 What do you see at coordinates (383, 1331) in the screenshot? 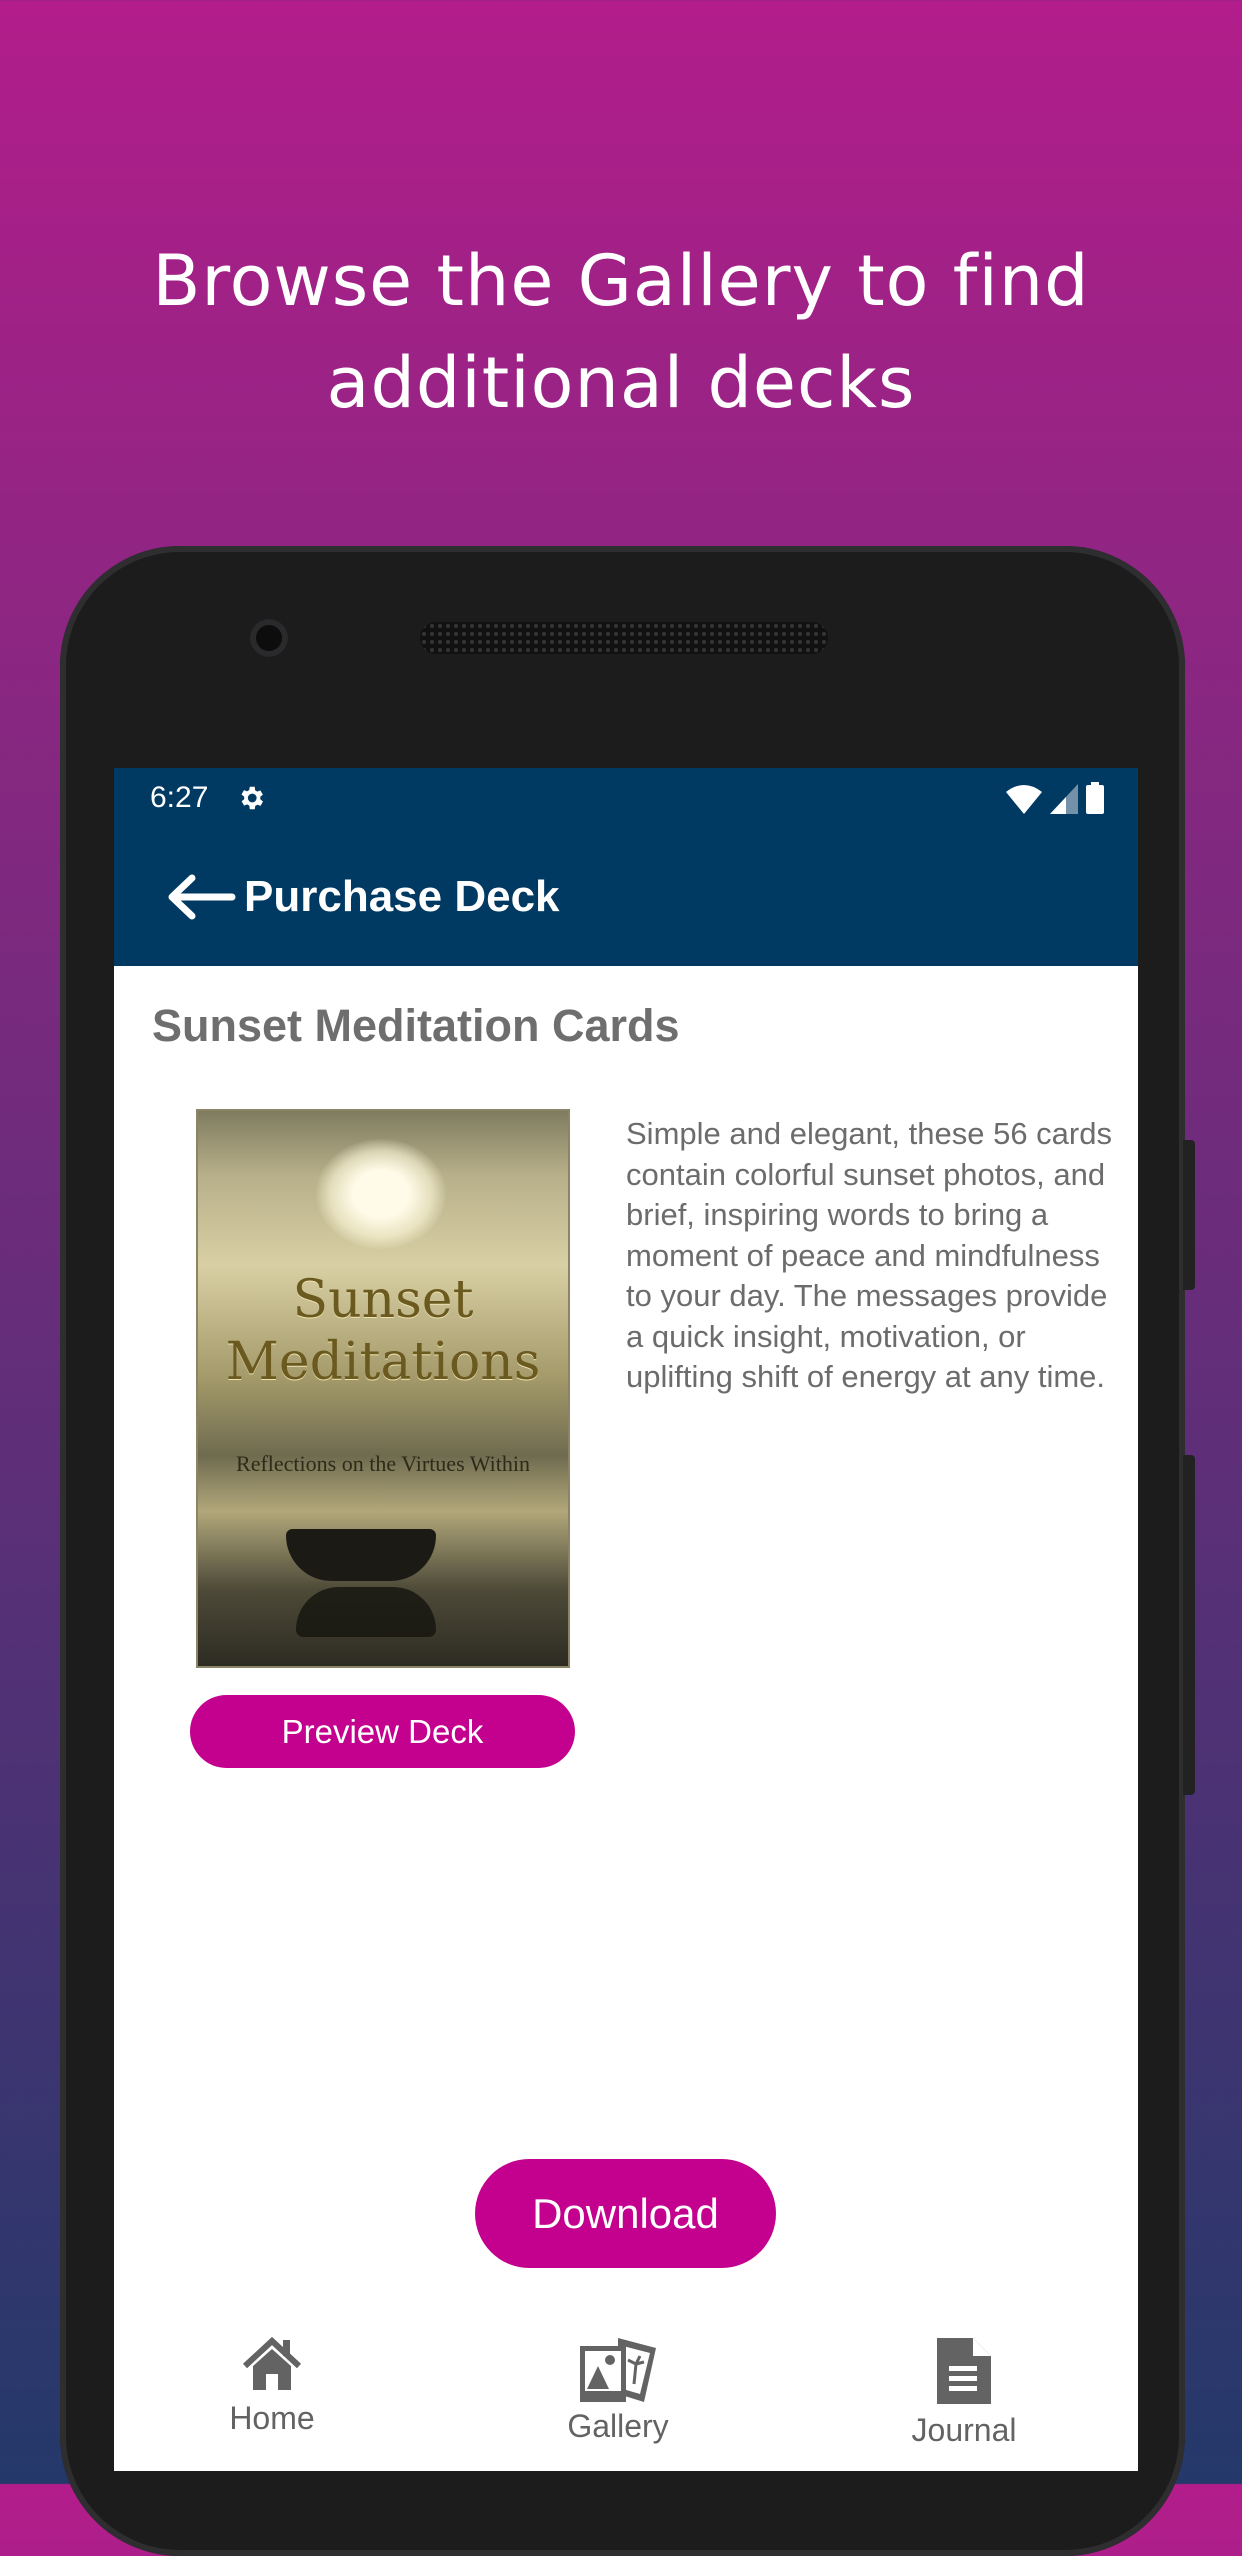
I see `cover-title: Sunset Meditations` at bounding box center [383, 1331].